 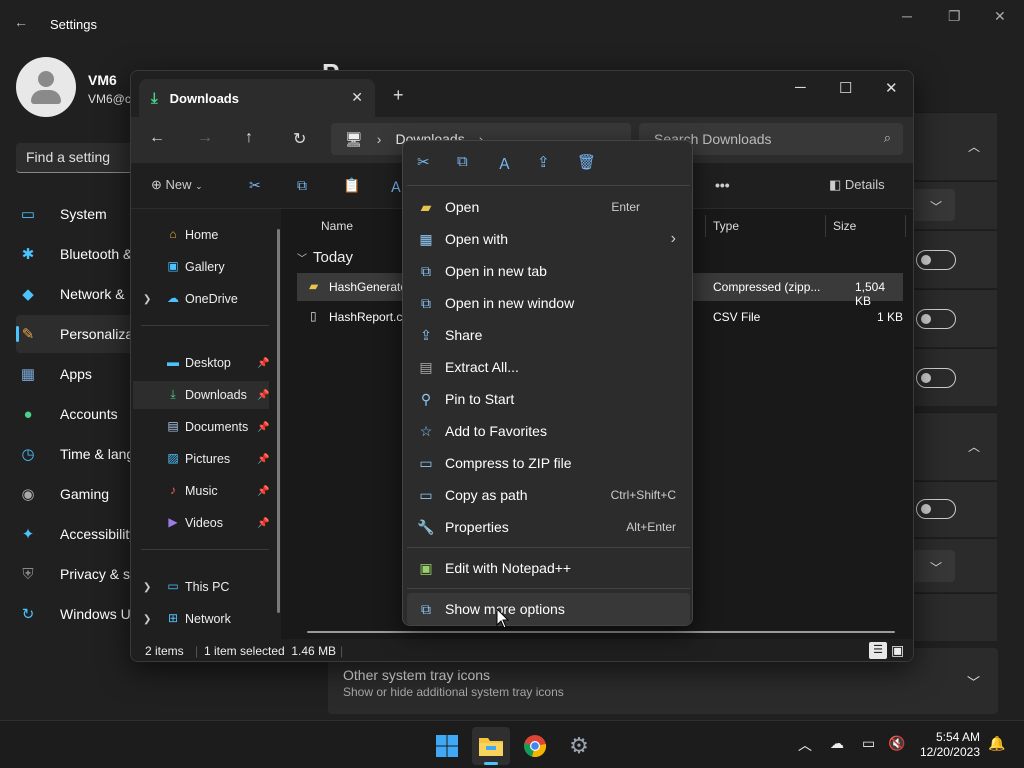 I want to click on nav-privacy: ⛨ Privacy & se, so click(x=78, y=574).